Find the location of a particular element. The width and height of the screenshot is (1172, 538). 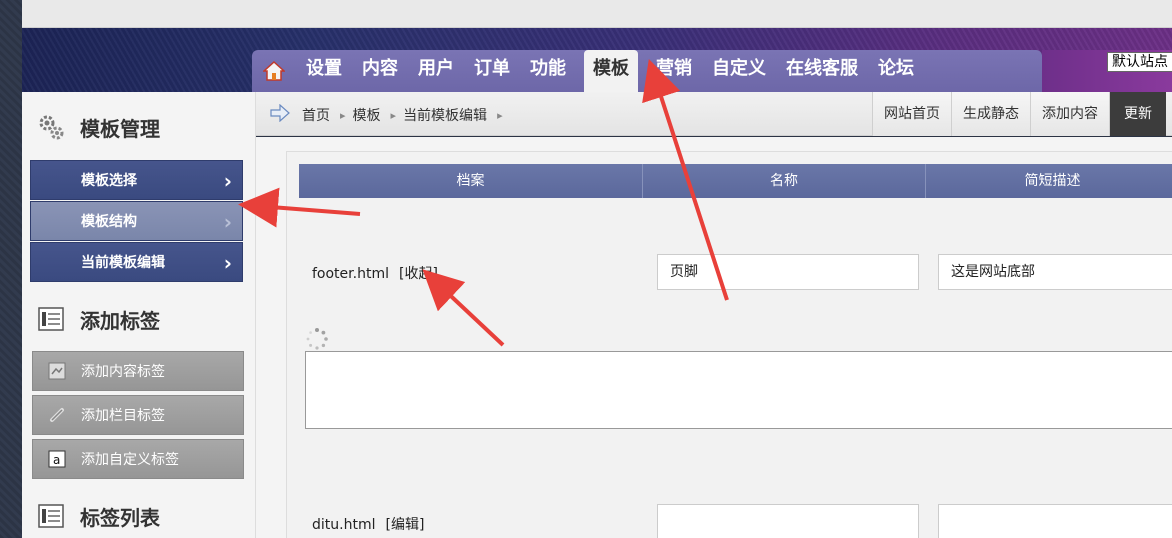

nav-orders: 订单 is located at coordinates (492, 71).